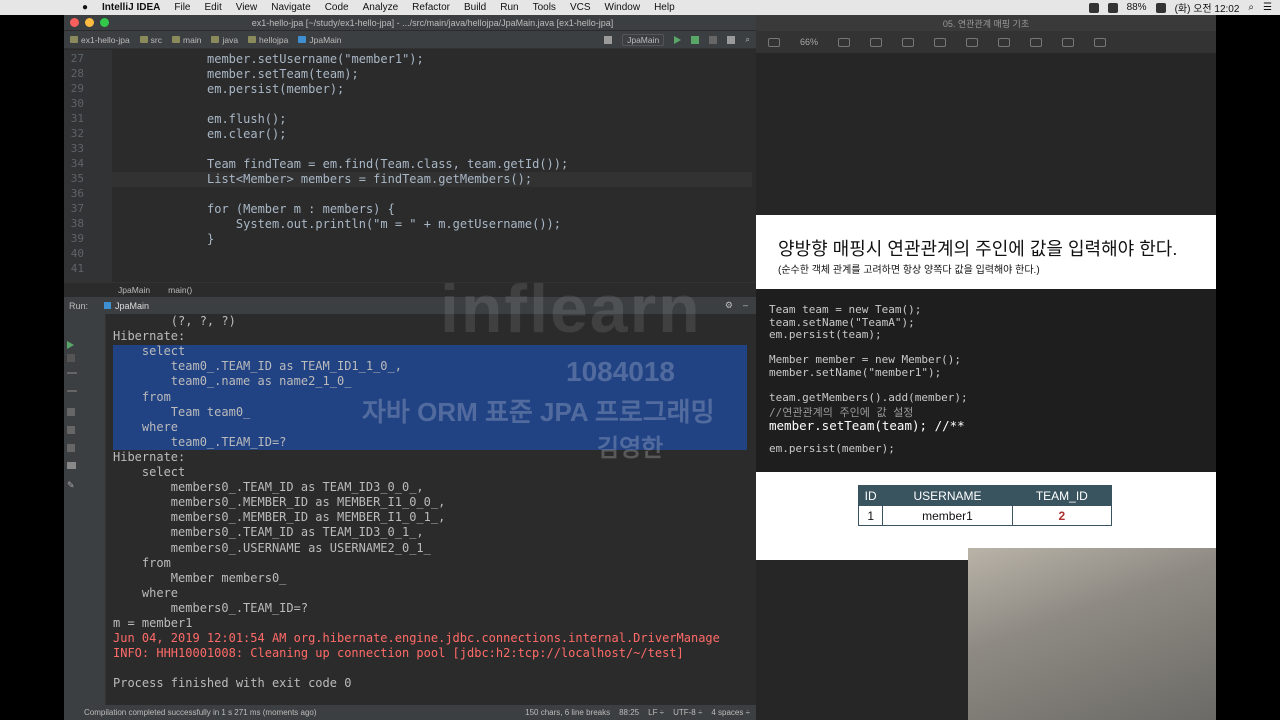  What do you see at coordinates (337, 7) in the screenshot?
I see `menu-code: Code` at bounding box center [337, 7].